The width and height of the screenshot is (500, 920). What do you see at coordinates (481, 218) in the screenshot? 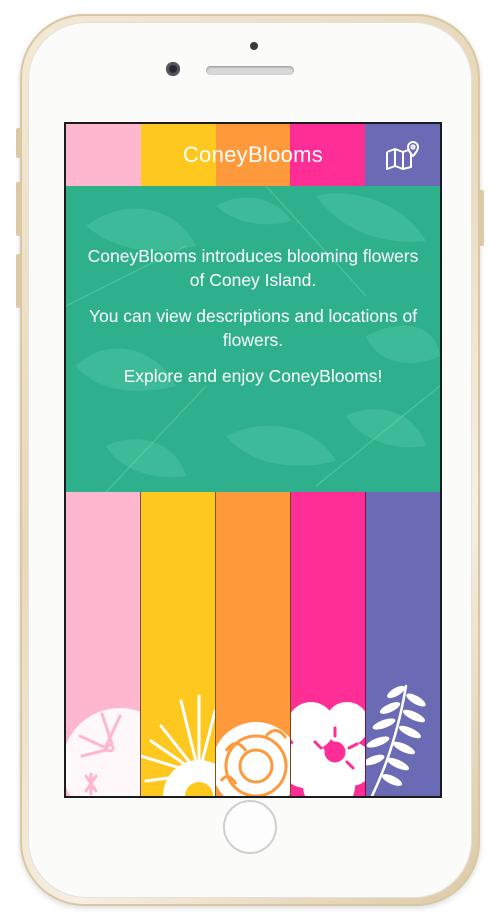
I see `power-button` at bounding box center [481, 218].